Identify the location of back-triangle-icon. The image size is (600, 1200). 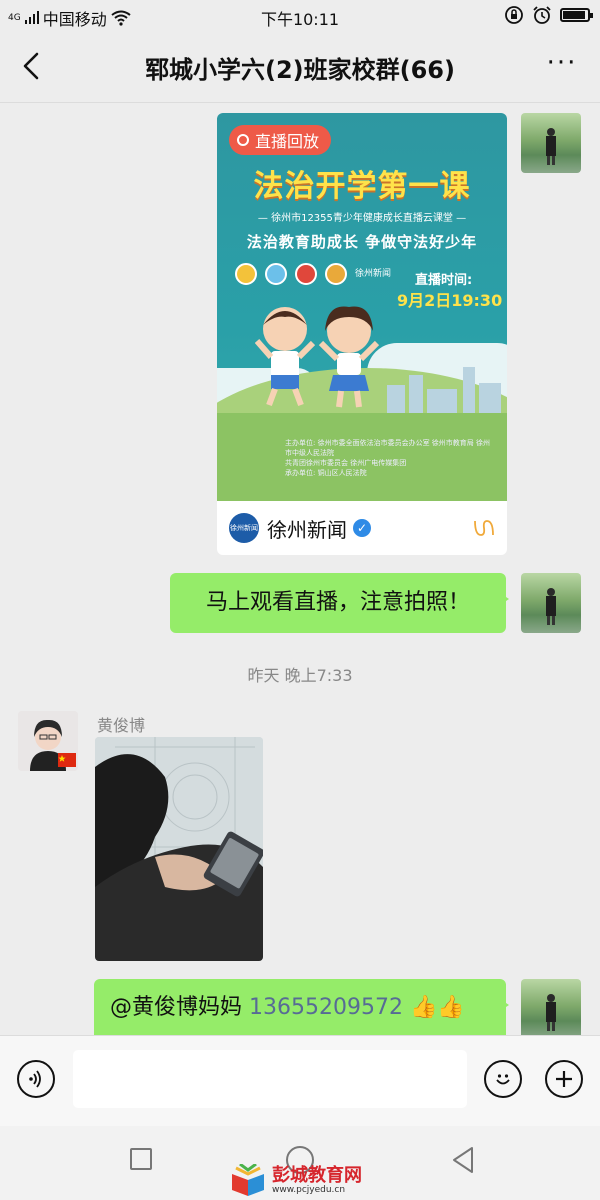
(463, 1160).